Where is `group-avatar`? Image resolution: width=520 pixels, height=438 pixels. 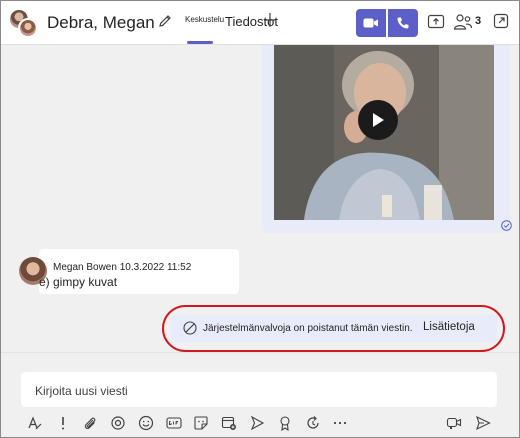 group-avatar is located at coordinates (23, 23).